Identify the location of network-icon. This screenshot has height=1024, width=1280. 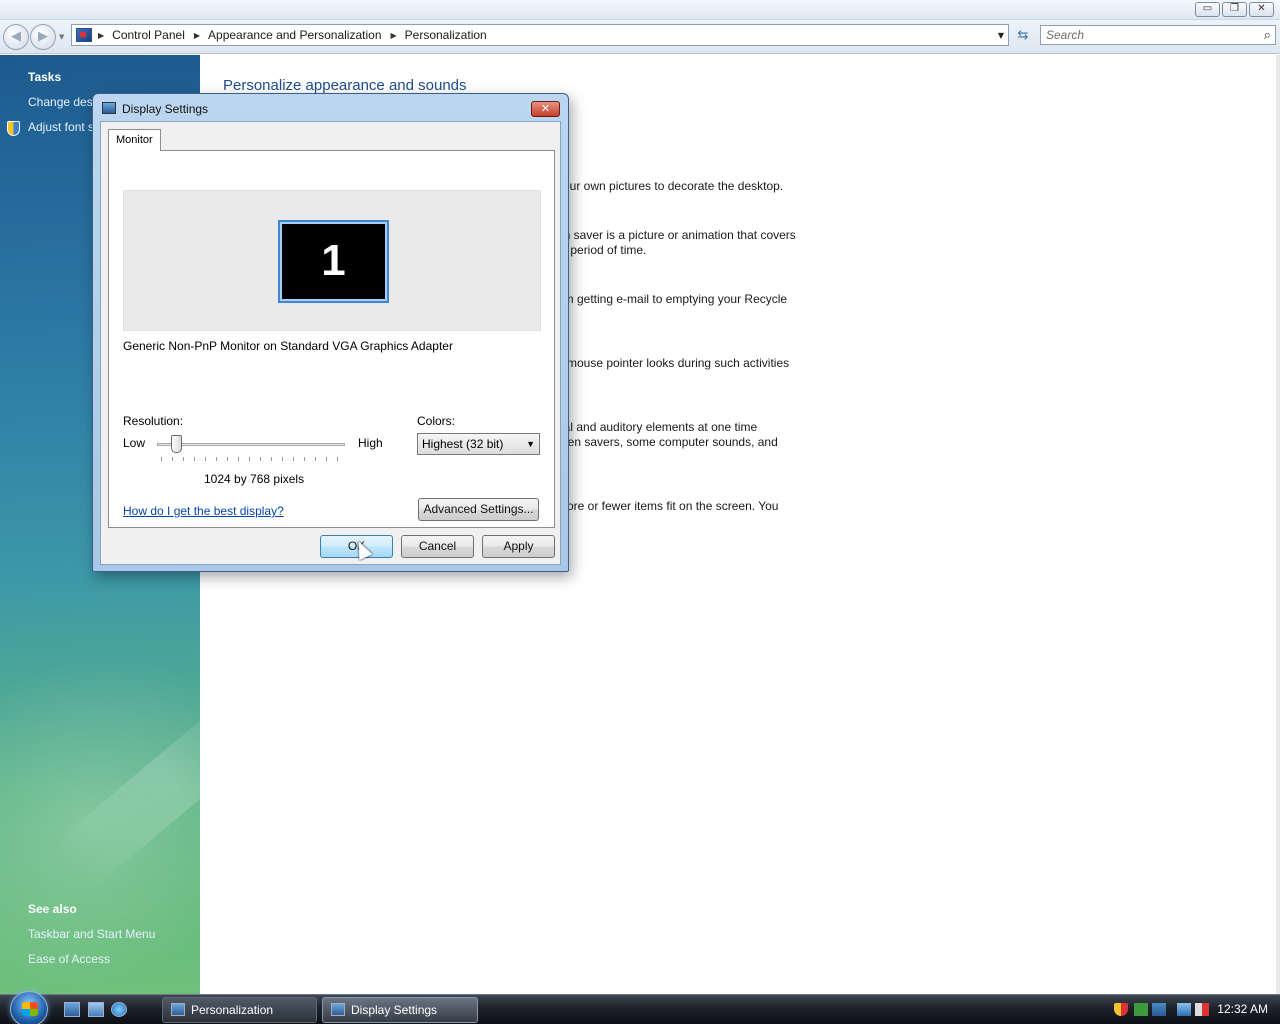
(1184, 1009).